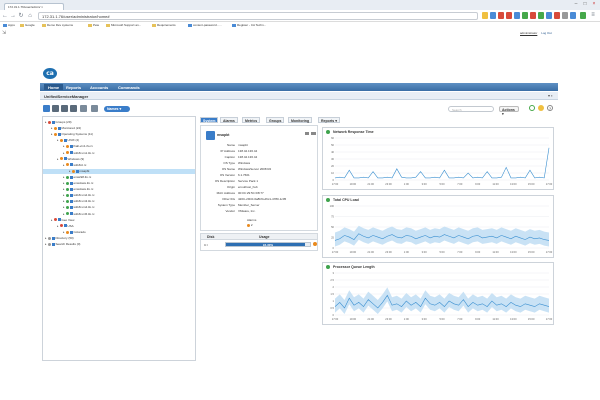  What do you see at coordinates (250, 225) in the screenshot?
I see `alarms-badge: 2` at bounding box center [250, 225].